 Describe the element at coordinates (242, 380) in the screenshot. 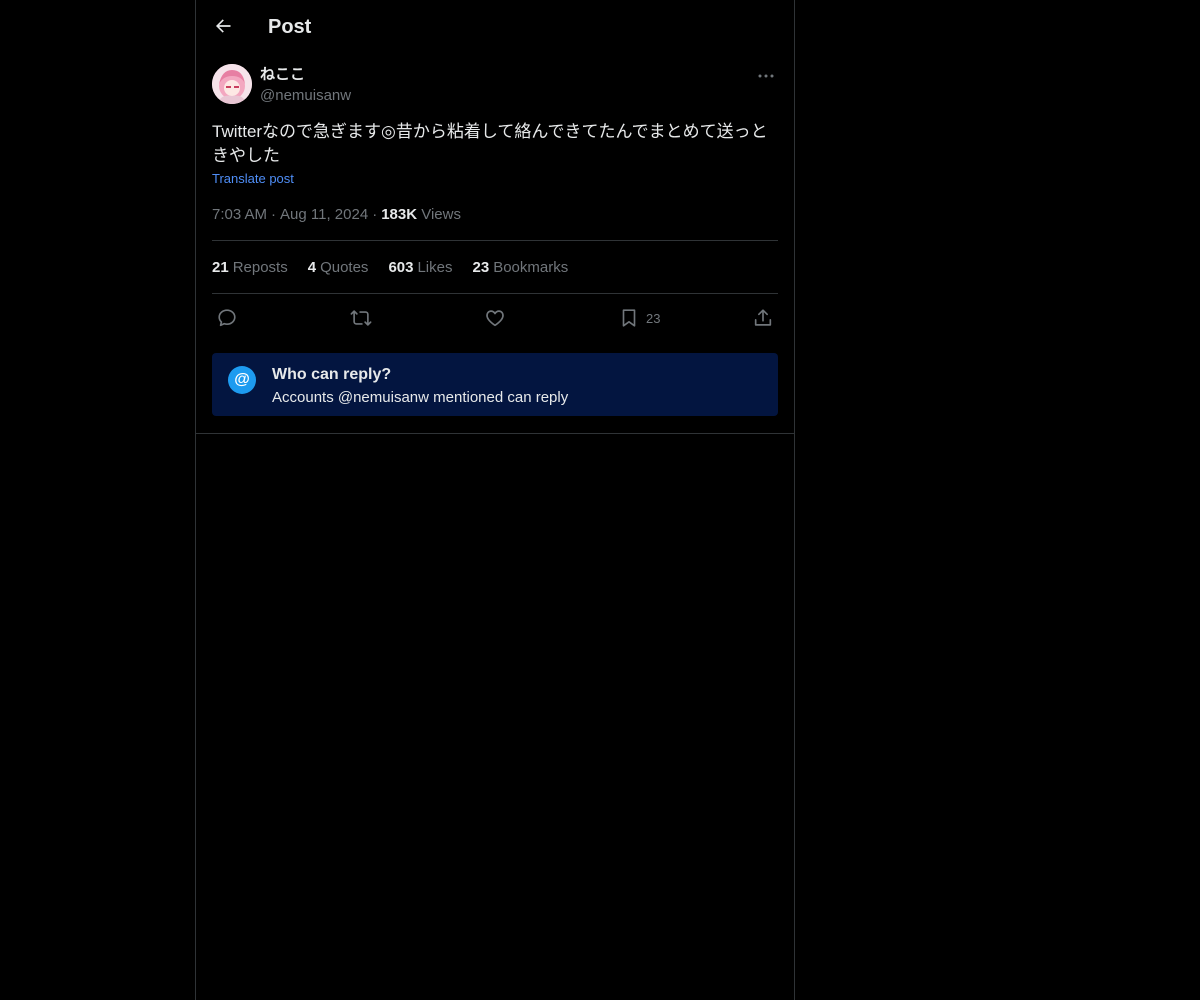

I see `mention-icon: @` at that location.